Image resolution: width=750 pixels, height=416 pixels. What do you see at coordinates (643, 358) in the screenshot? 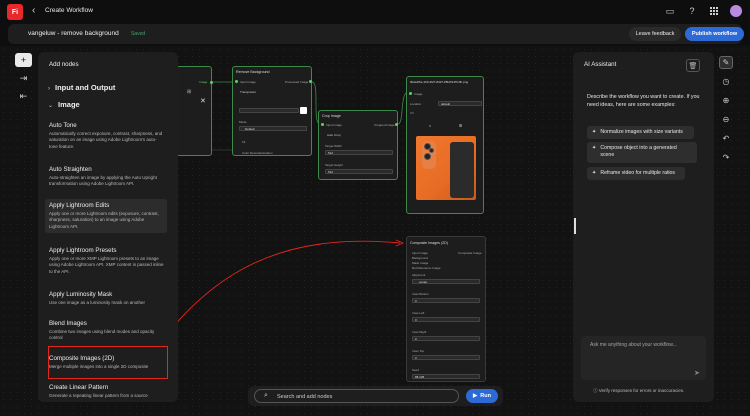
I see `ai-prompt-input: Ask me anything about your workflow... ➤` at bounding box center [643, 358].